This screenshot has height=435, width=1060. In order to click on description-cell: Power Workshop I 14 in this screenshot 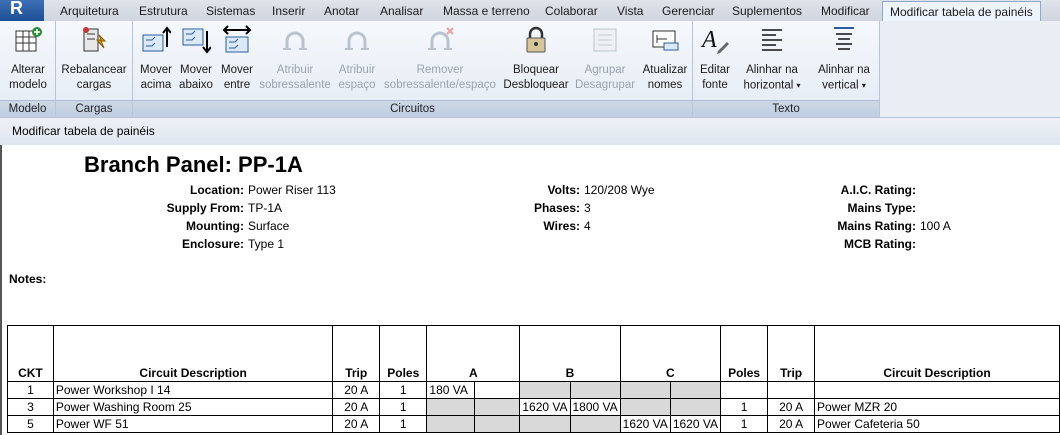, I will do `click(193, 390)`.